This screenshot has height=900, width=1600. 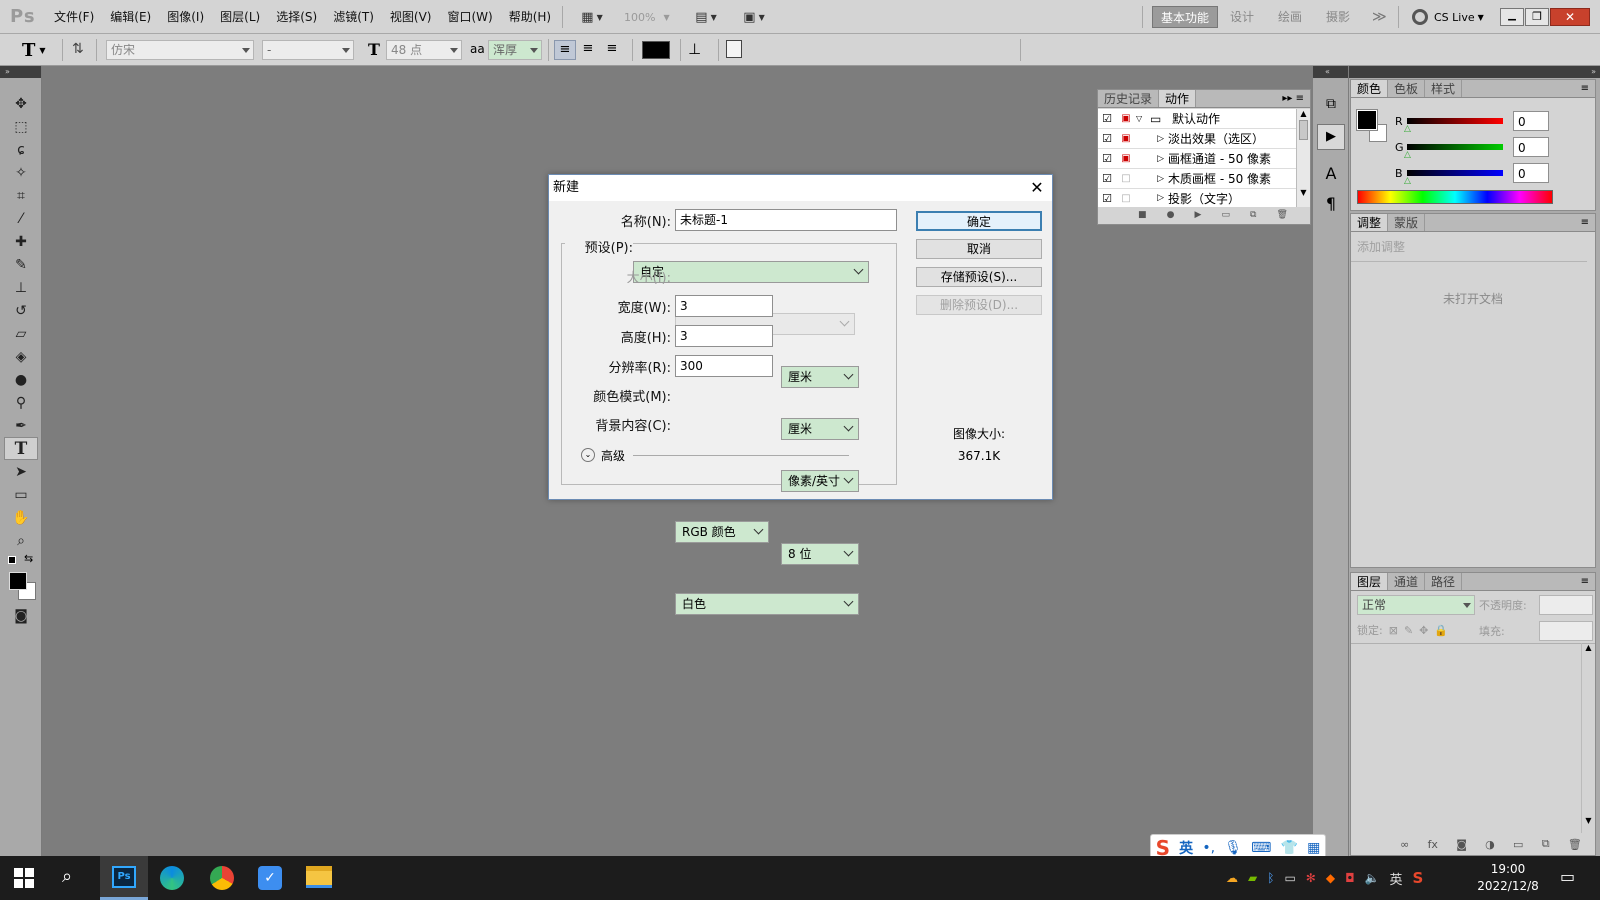 I want to click on new-action-icon: ⧉, so click(x=1253, y=215).